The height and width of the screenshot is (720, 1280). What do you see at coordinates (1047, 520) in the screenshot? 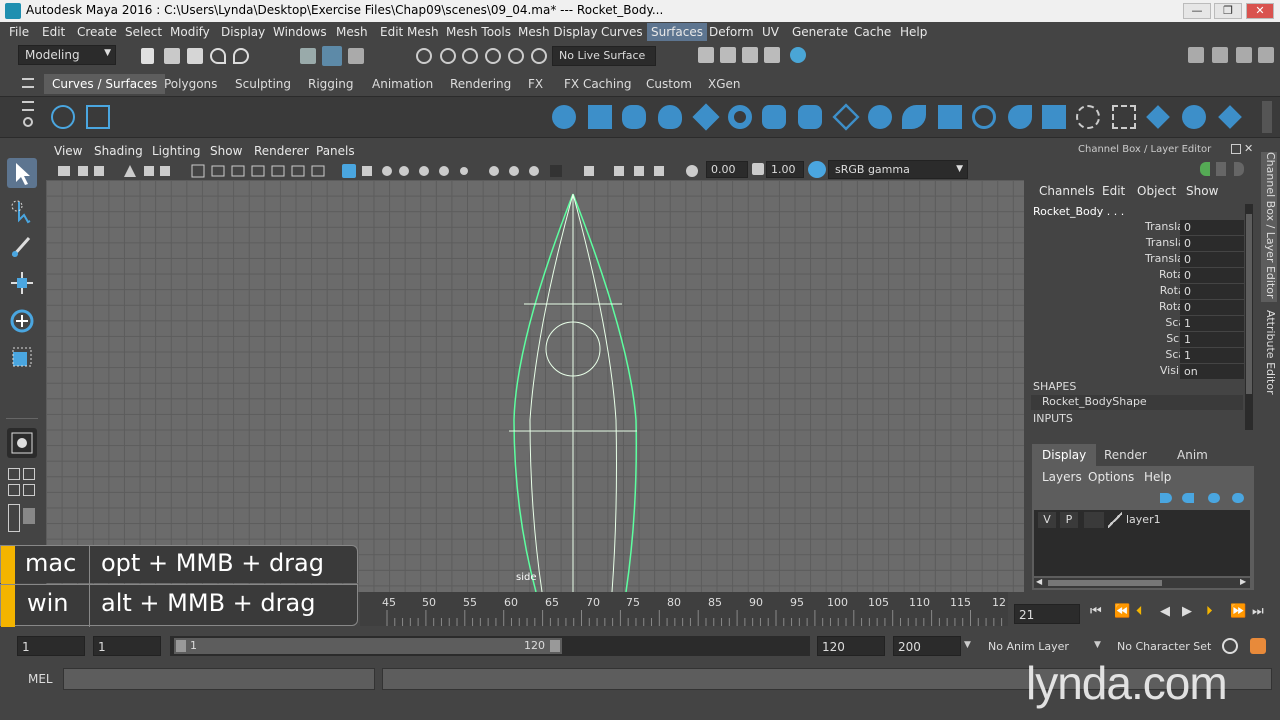
I see `layer-visibility-toggle: V` at bounding box center [1047, 520].